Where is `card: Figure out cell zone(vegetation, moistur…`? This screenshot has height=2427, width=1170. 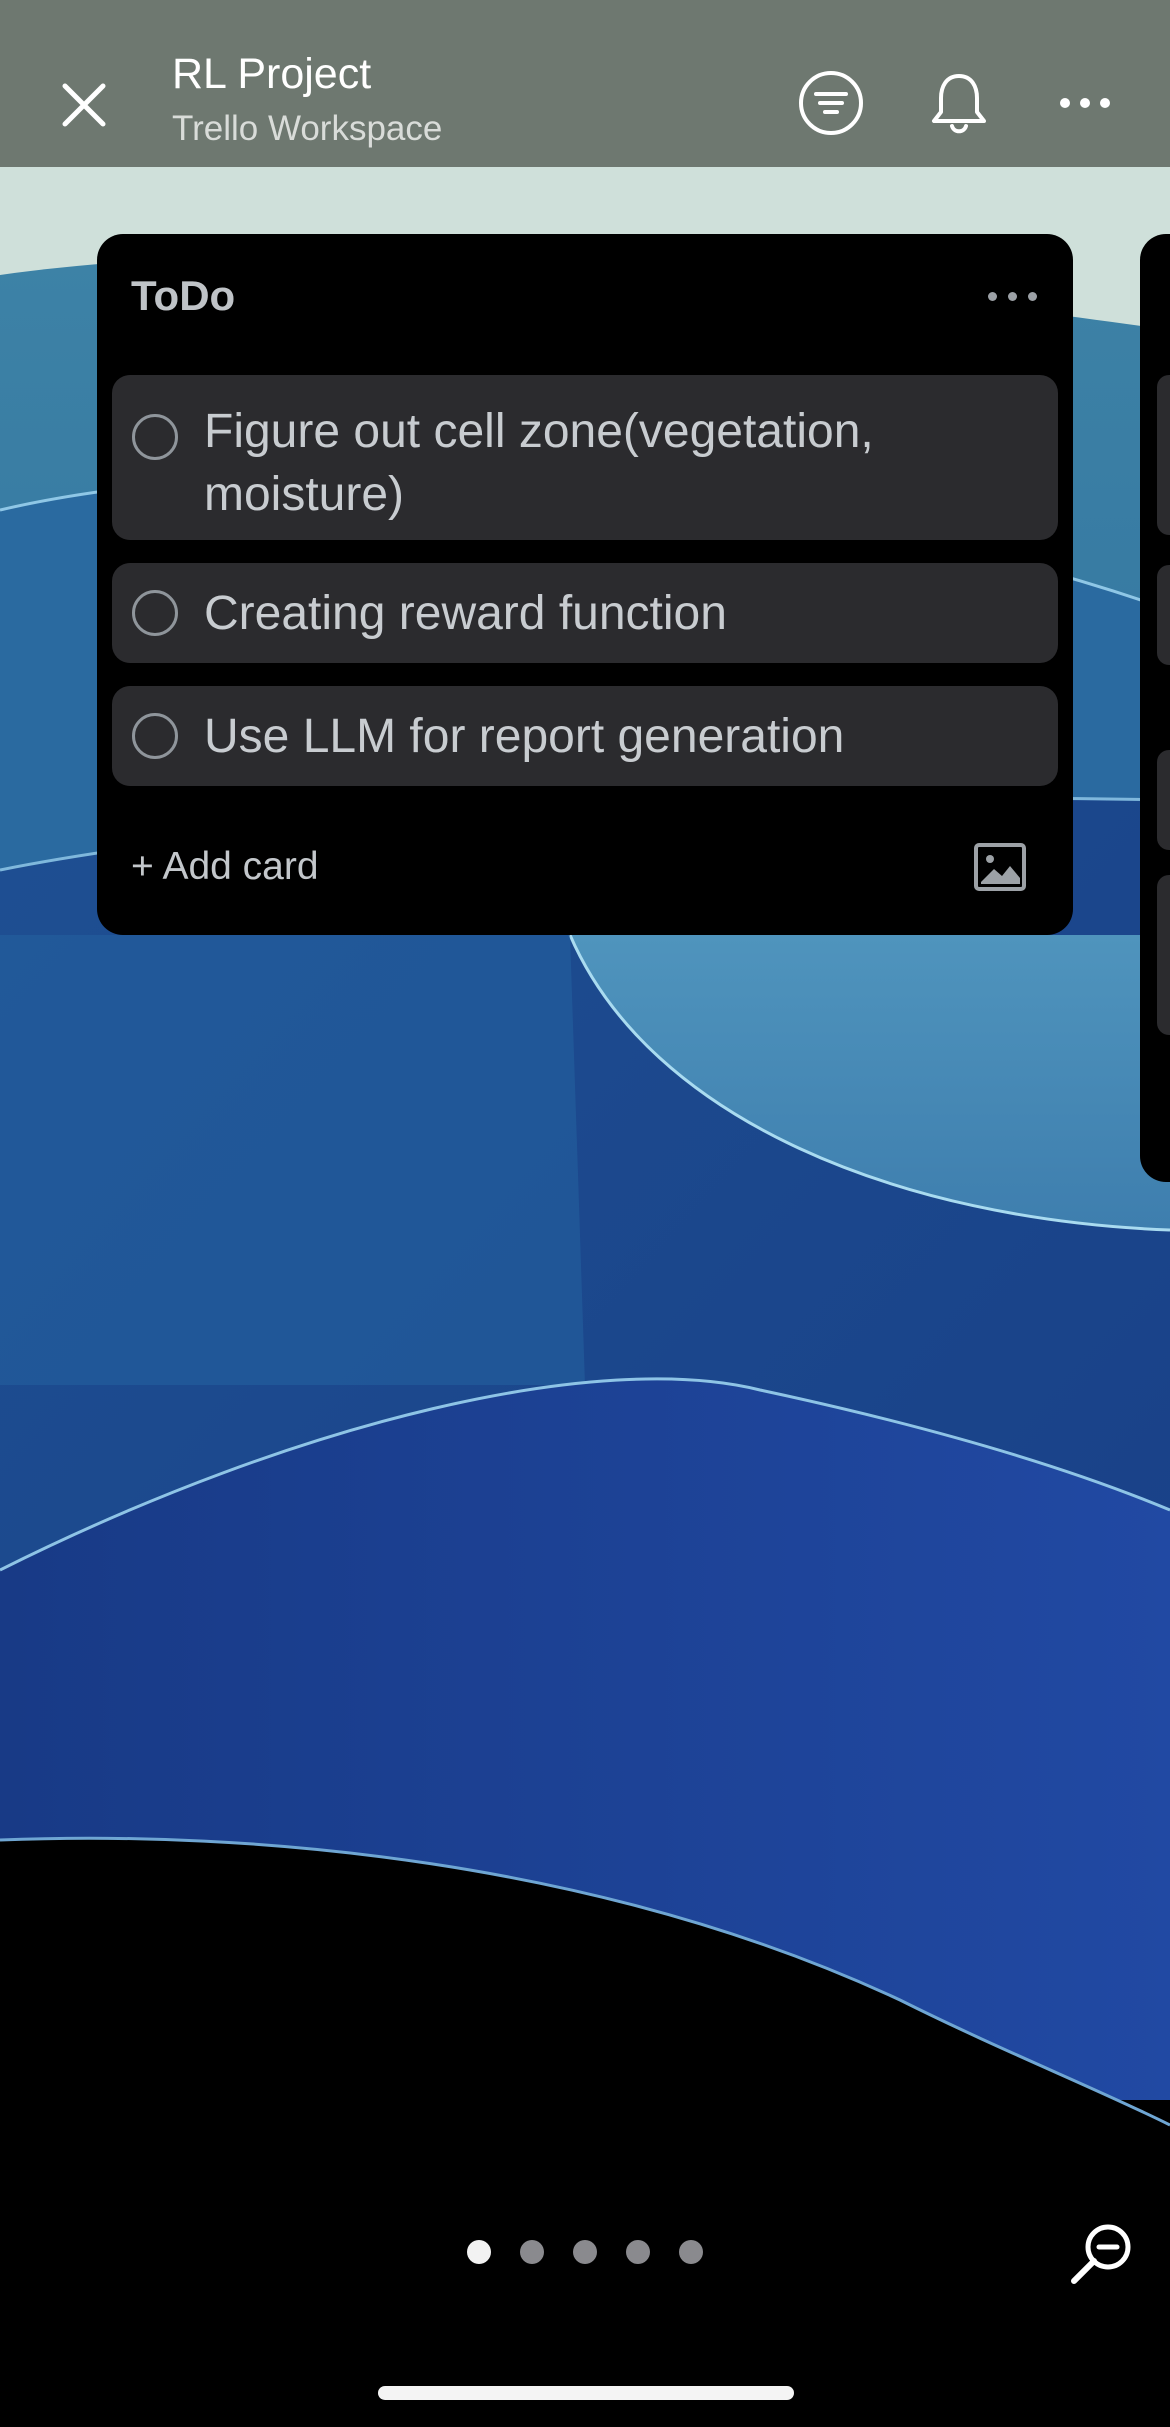
card: Figure out cell zone(vegetation, moistur… is located at coordinates (585, 457).